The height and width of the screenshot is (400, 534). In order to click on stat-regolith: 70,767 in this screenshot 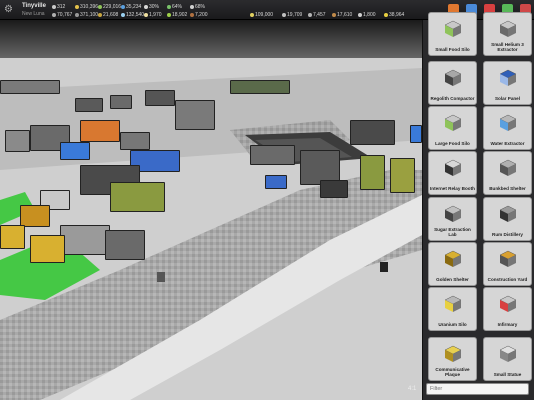, I will do `click(62, 15)`.